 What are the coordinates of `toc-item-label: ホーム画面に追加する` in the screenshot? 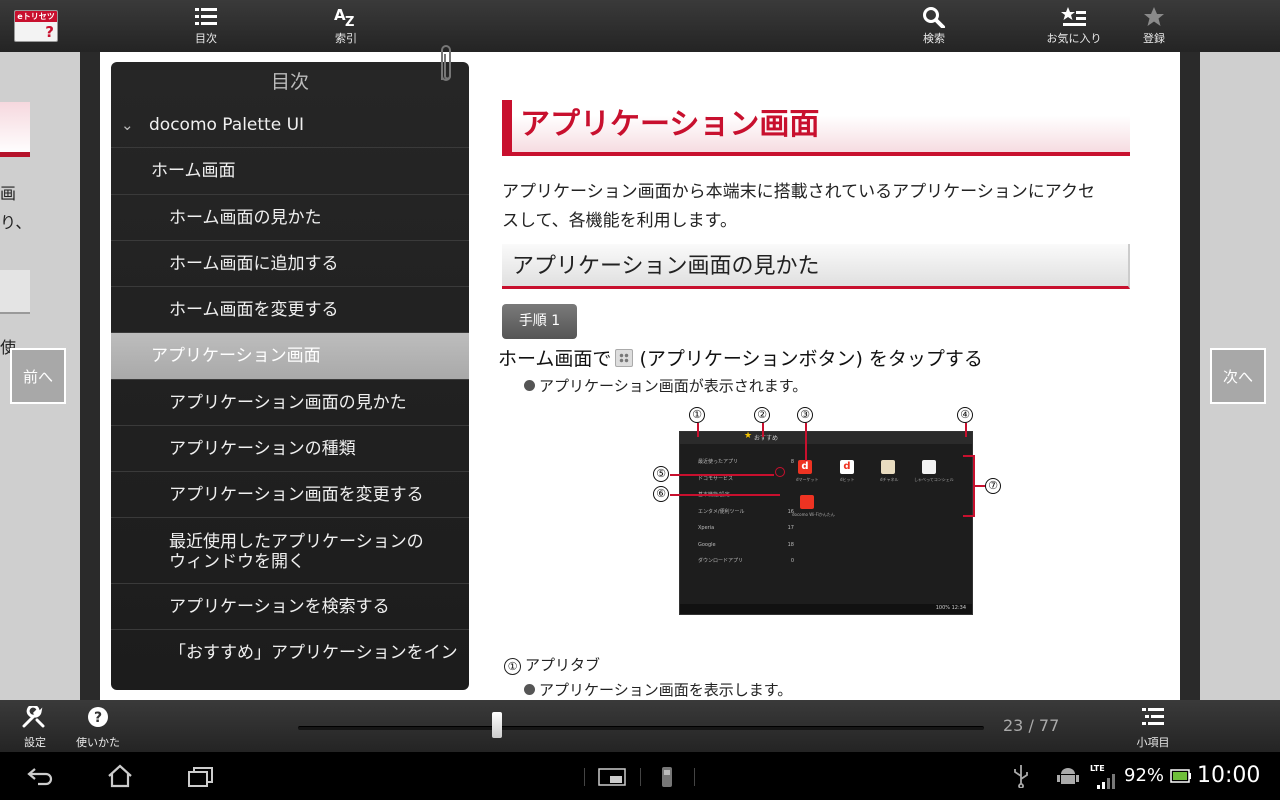 It's located at (254, 264).